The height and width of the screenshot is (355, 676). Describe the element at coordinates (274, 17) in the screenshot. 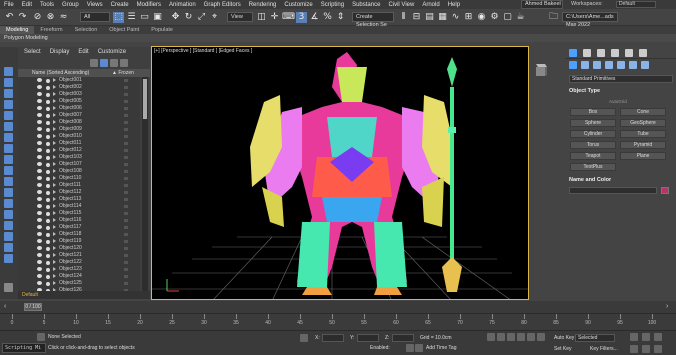

I see `select-manipulate-icon: ✛` at that location.